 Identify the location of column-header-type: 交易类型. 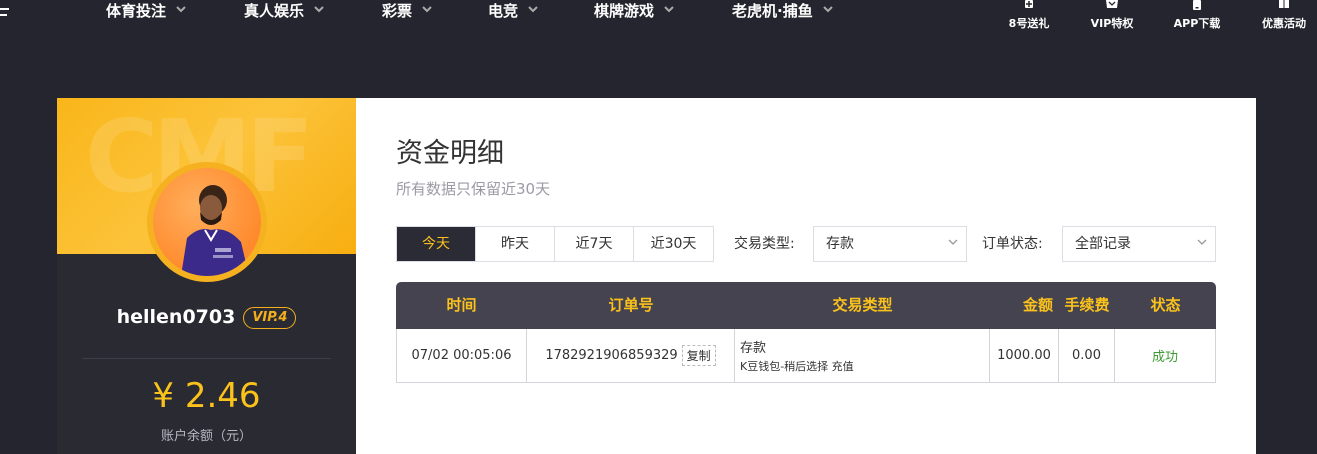
(862, 305).